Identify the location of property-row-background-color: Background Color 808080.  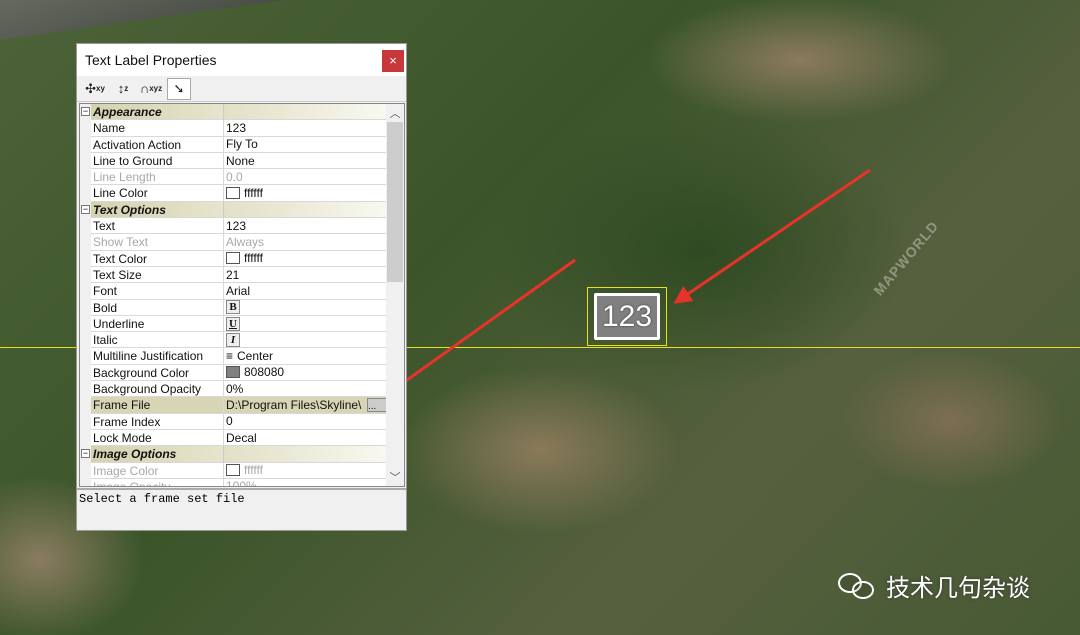
(242, 373).